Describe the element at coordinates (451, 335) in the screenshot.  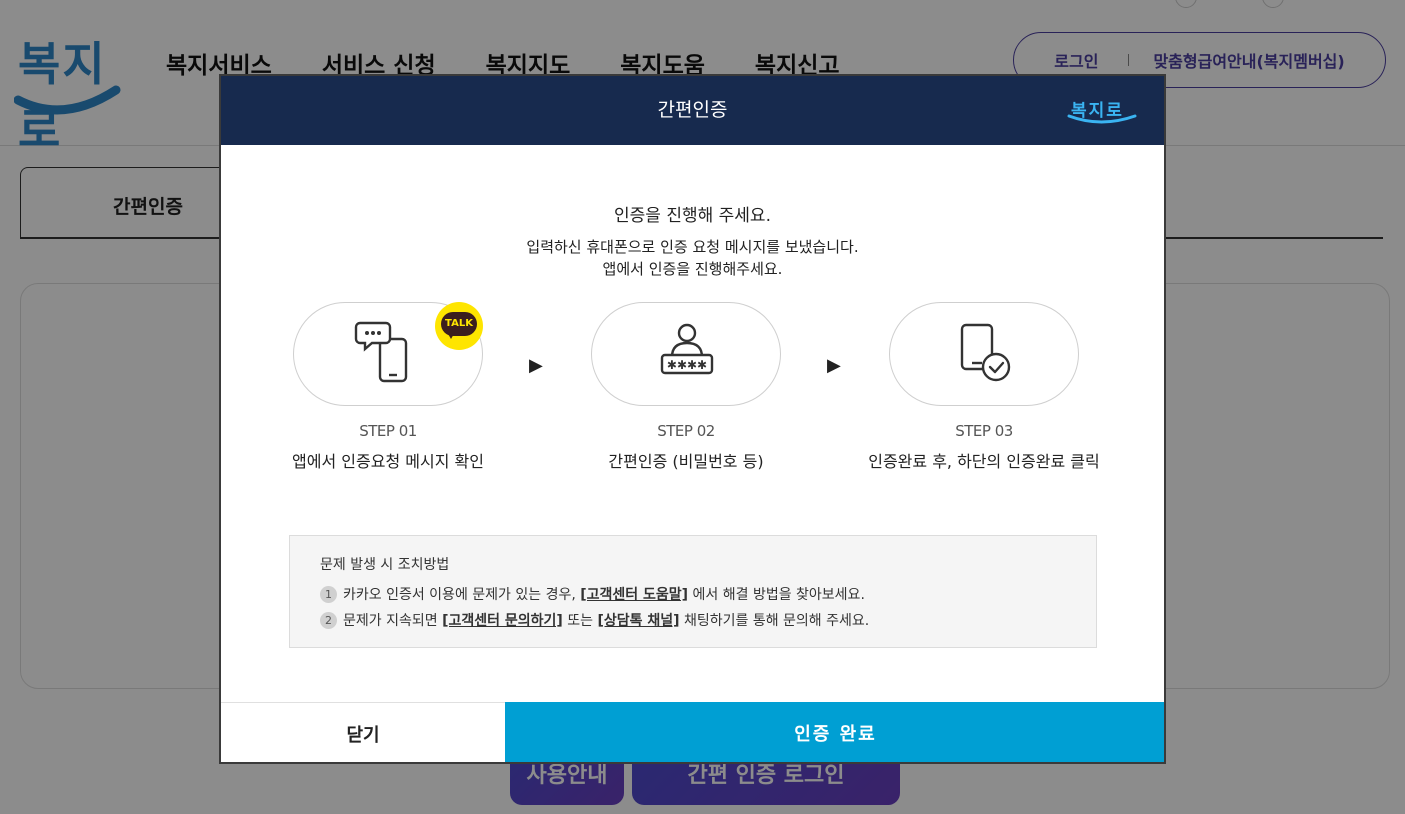
I see `talk-bubble-tail` at that location.